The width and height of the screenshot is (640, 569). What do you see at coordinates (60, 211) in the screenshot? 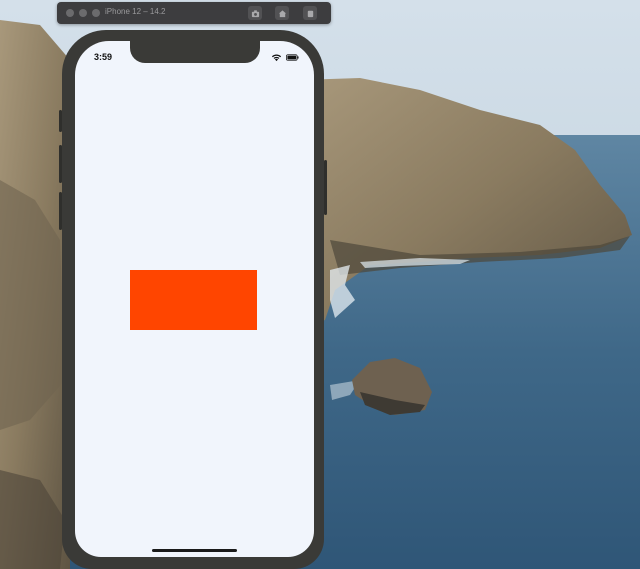
I see `side-button-left-bottom` at bounding box center [60, 211].